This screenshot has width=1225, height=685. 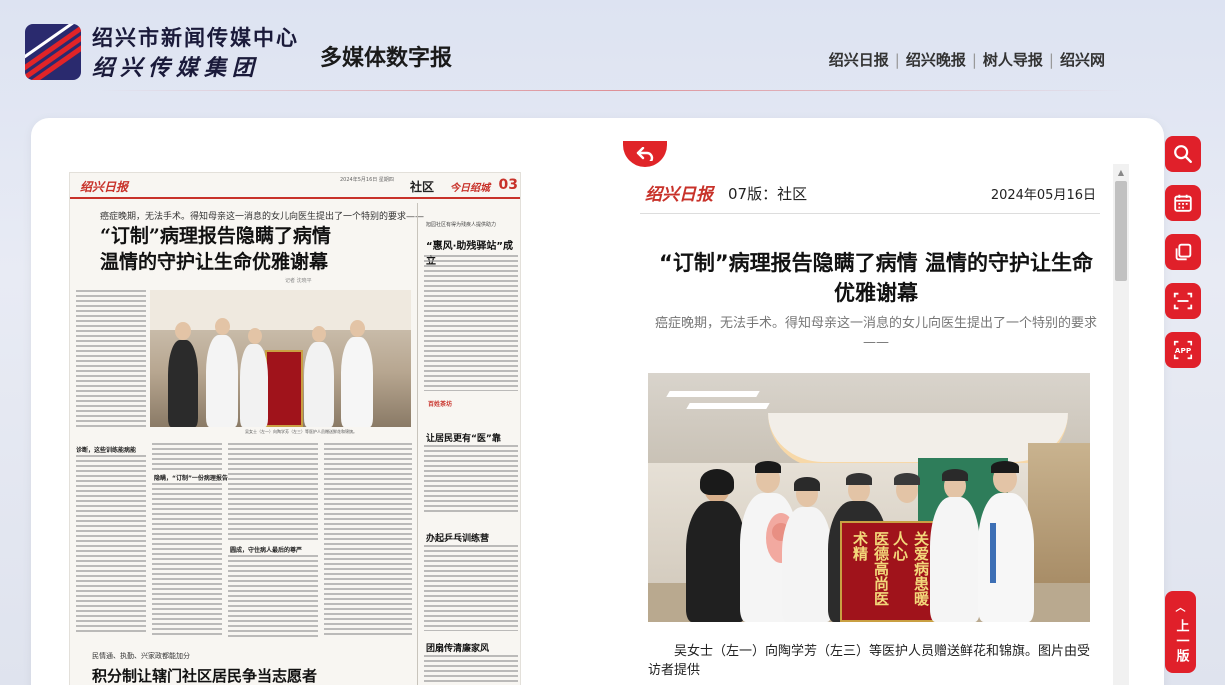 What do you see at coordinates (298, 281) in the screenshot?
I see `paper-byline: 记者 沈晓平` at bounding box center [298, 281].